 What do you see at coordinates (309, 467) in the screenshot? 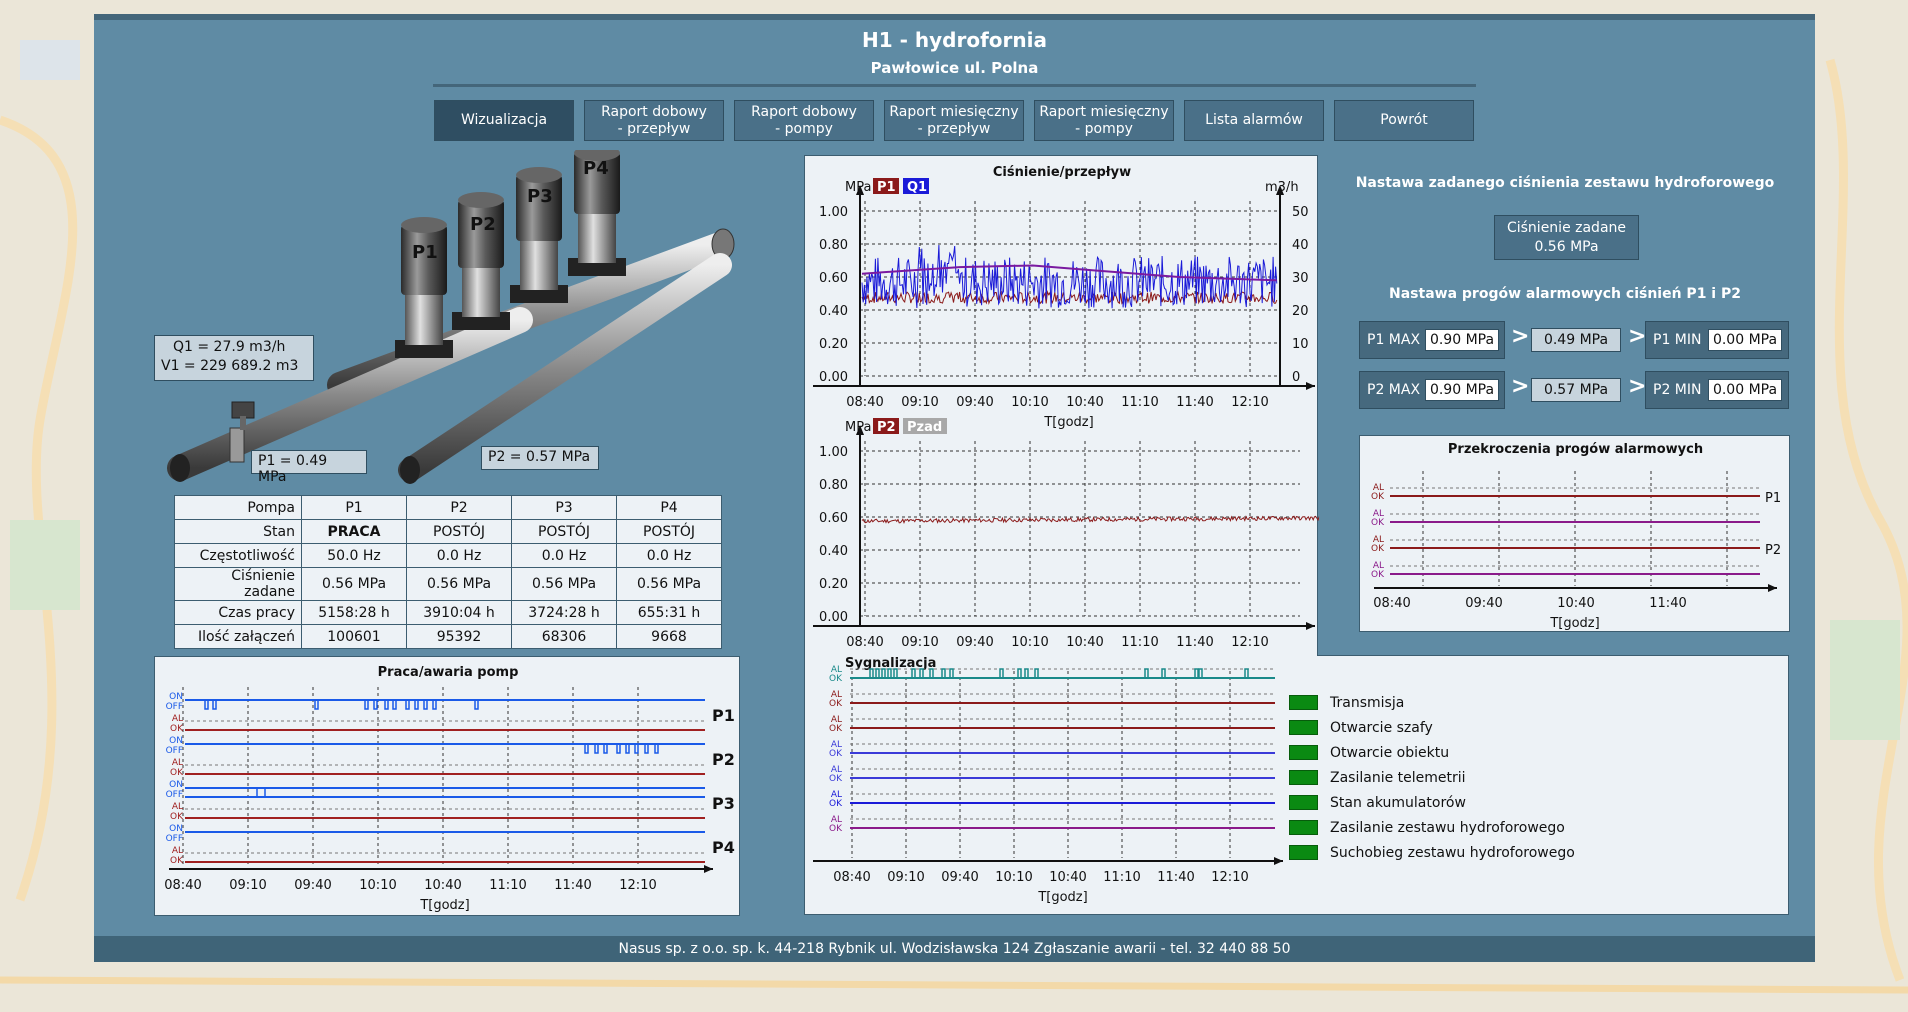
I see `p1-readout: P1 = 0.49 MPa` at bounding box center [309, 467].